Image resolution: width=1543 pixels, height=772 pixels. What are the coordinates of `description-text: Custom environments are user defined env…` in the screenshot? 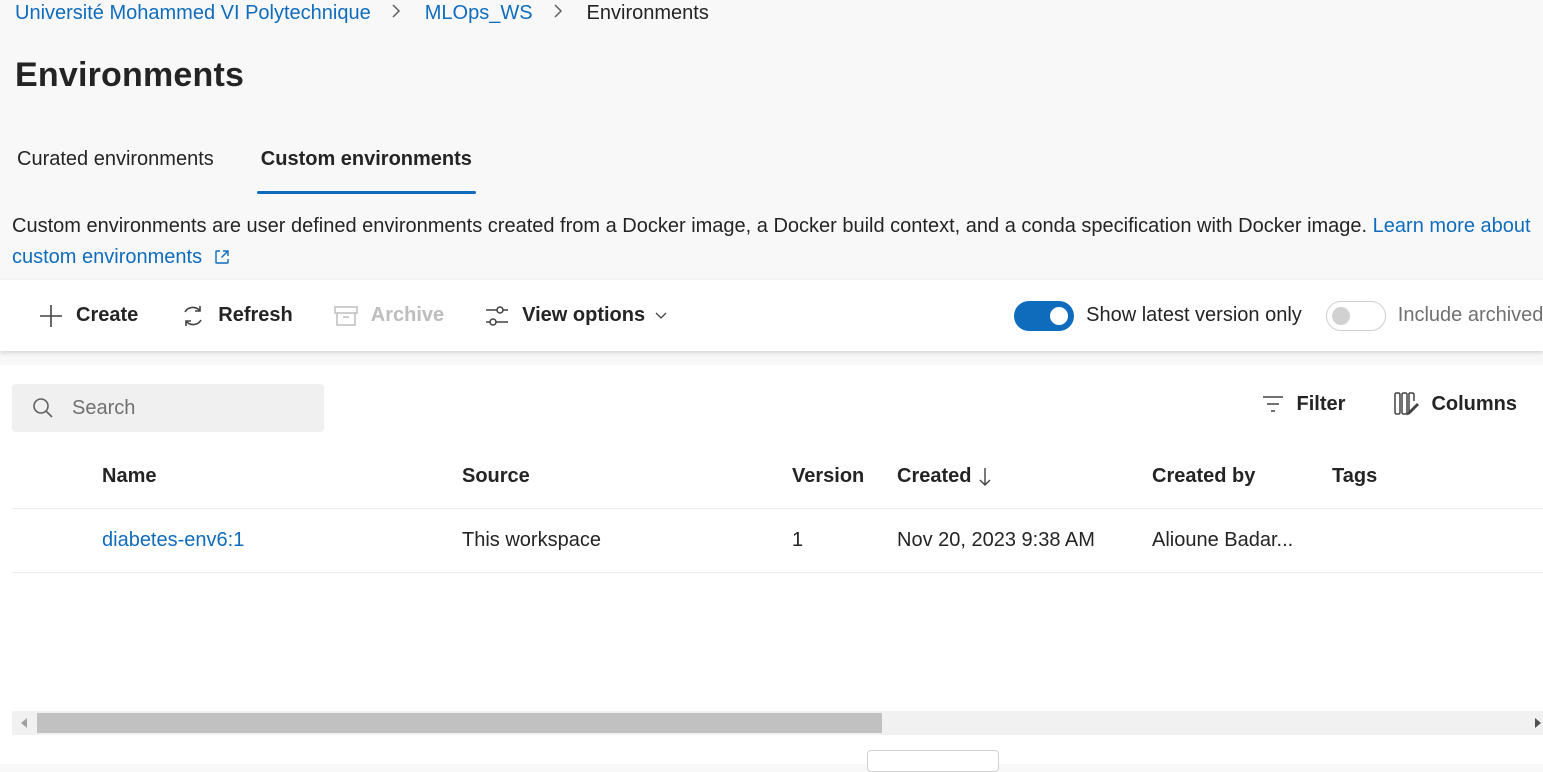 It's located at (692, 226).